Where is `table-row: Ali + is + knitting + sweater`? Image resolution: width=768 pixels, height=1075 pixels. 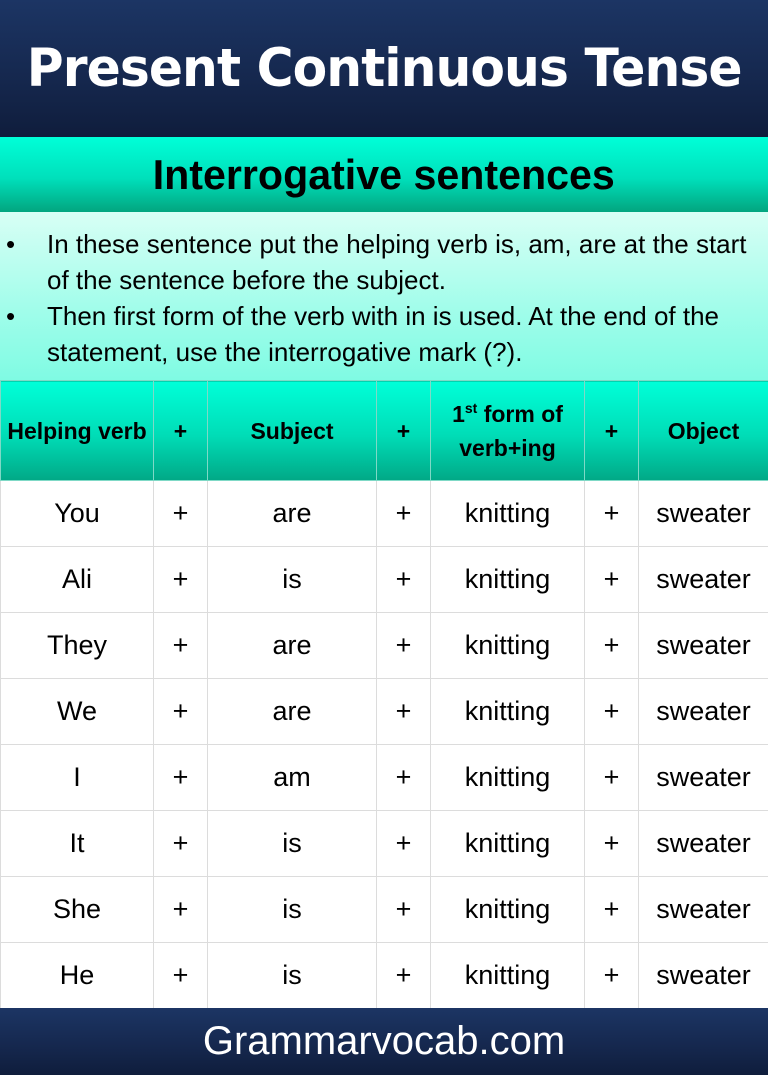 table-row: Ali + is + knitting + sweater is located at coordinates (384, 579).